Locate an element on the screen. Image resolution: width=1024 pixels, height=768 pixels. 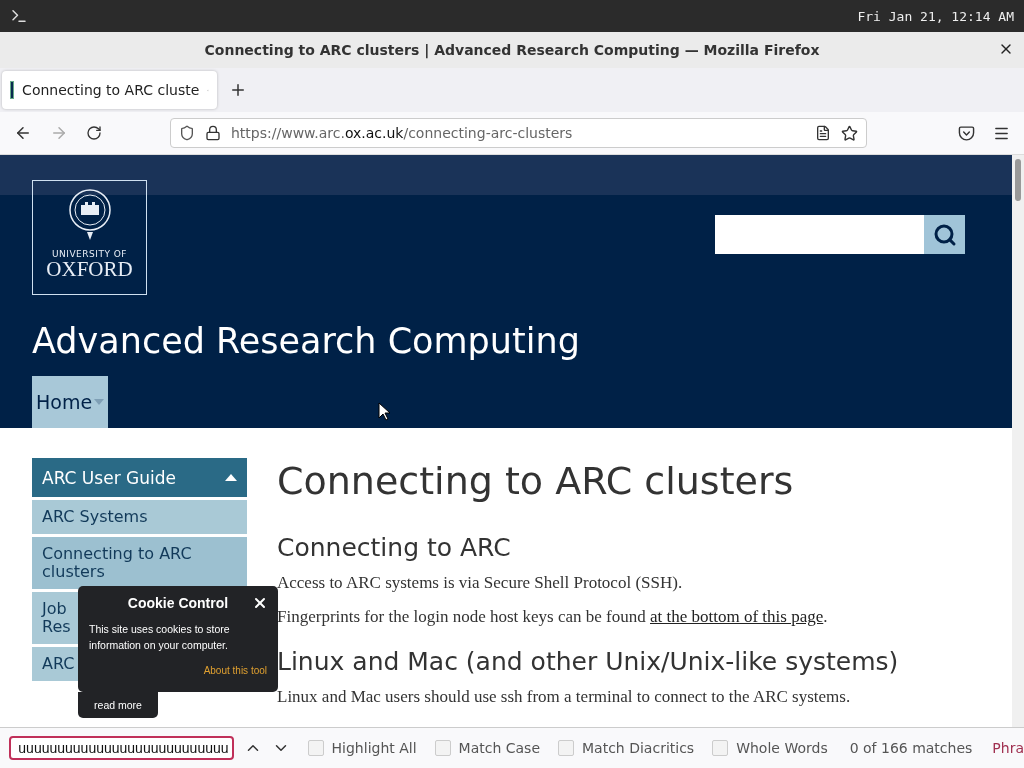
paragraph: Linux and Mac users should use ssh from a terminal to connect to the ARC systems. is located at coordinates (564, 697).